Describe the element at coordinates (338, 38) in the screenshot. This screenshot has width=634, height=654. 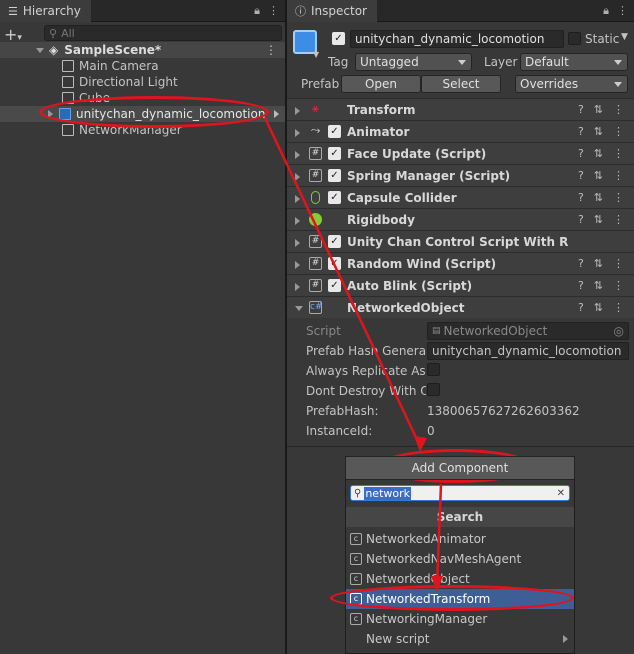
I see `active-checkbox: ✓` at that location.